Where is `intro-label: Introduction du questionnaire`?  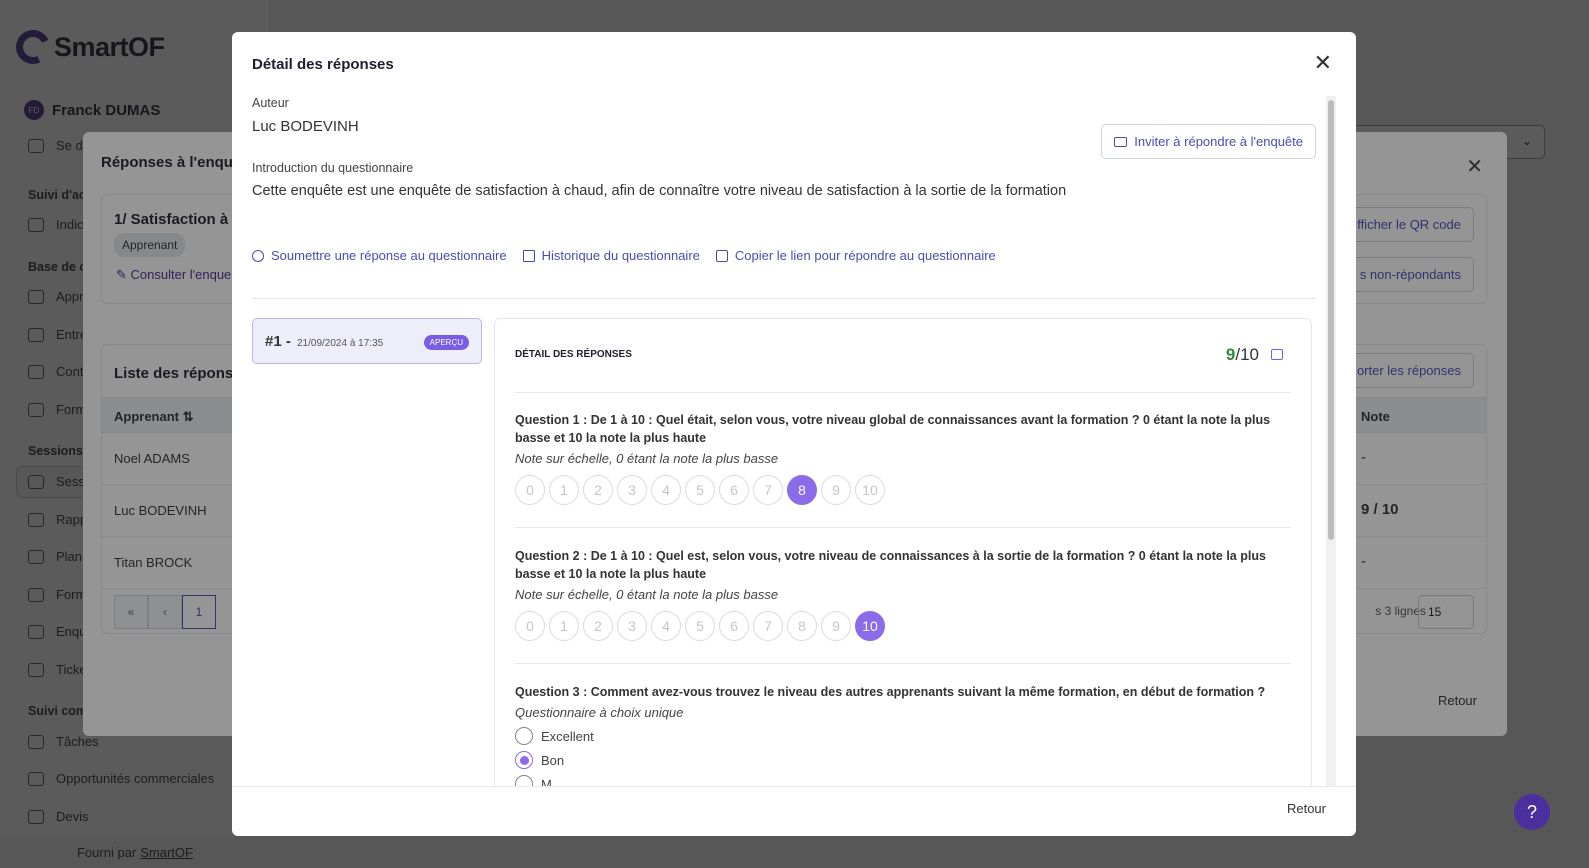
intro-label: Introduction du questionnaire is located at coordinates (333, 168).